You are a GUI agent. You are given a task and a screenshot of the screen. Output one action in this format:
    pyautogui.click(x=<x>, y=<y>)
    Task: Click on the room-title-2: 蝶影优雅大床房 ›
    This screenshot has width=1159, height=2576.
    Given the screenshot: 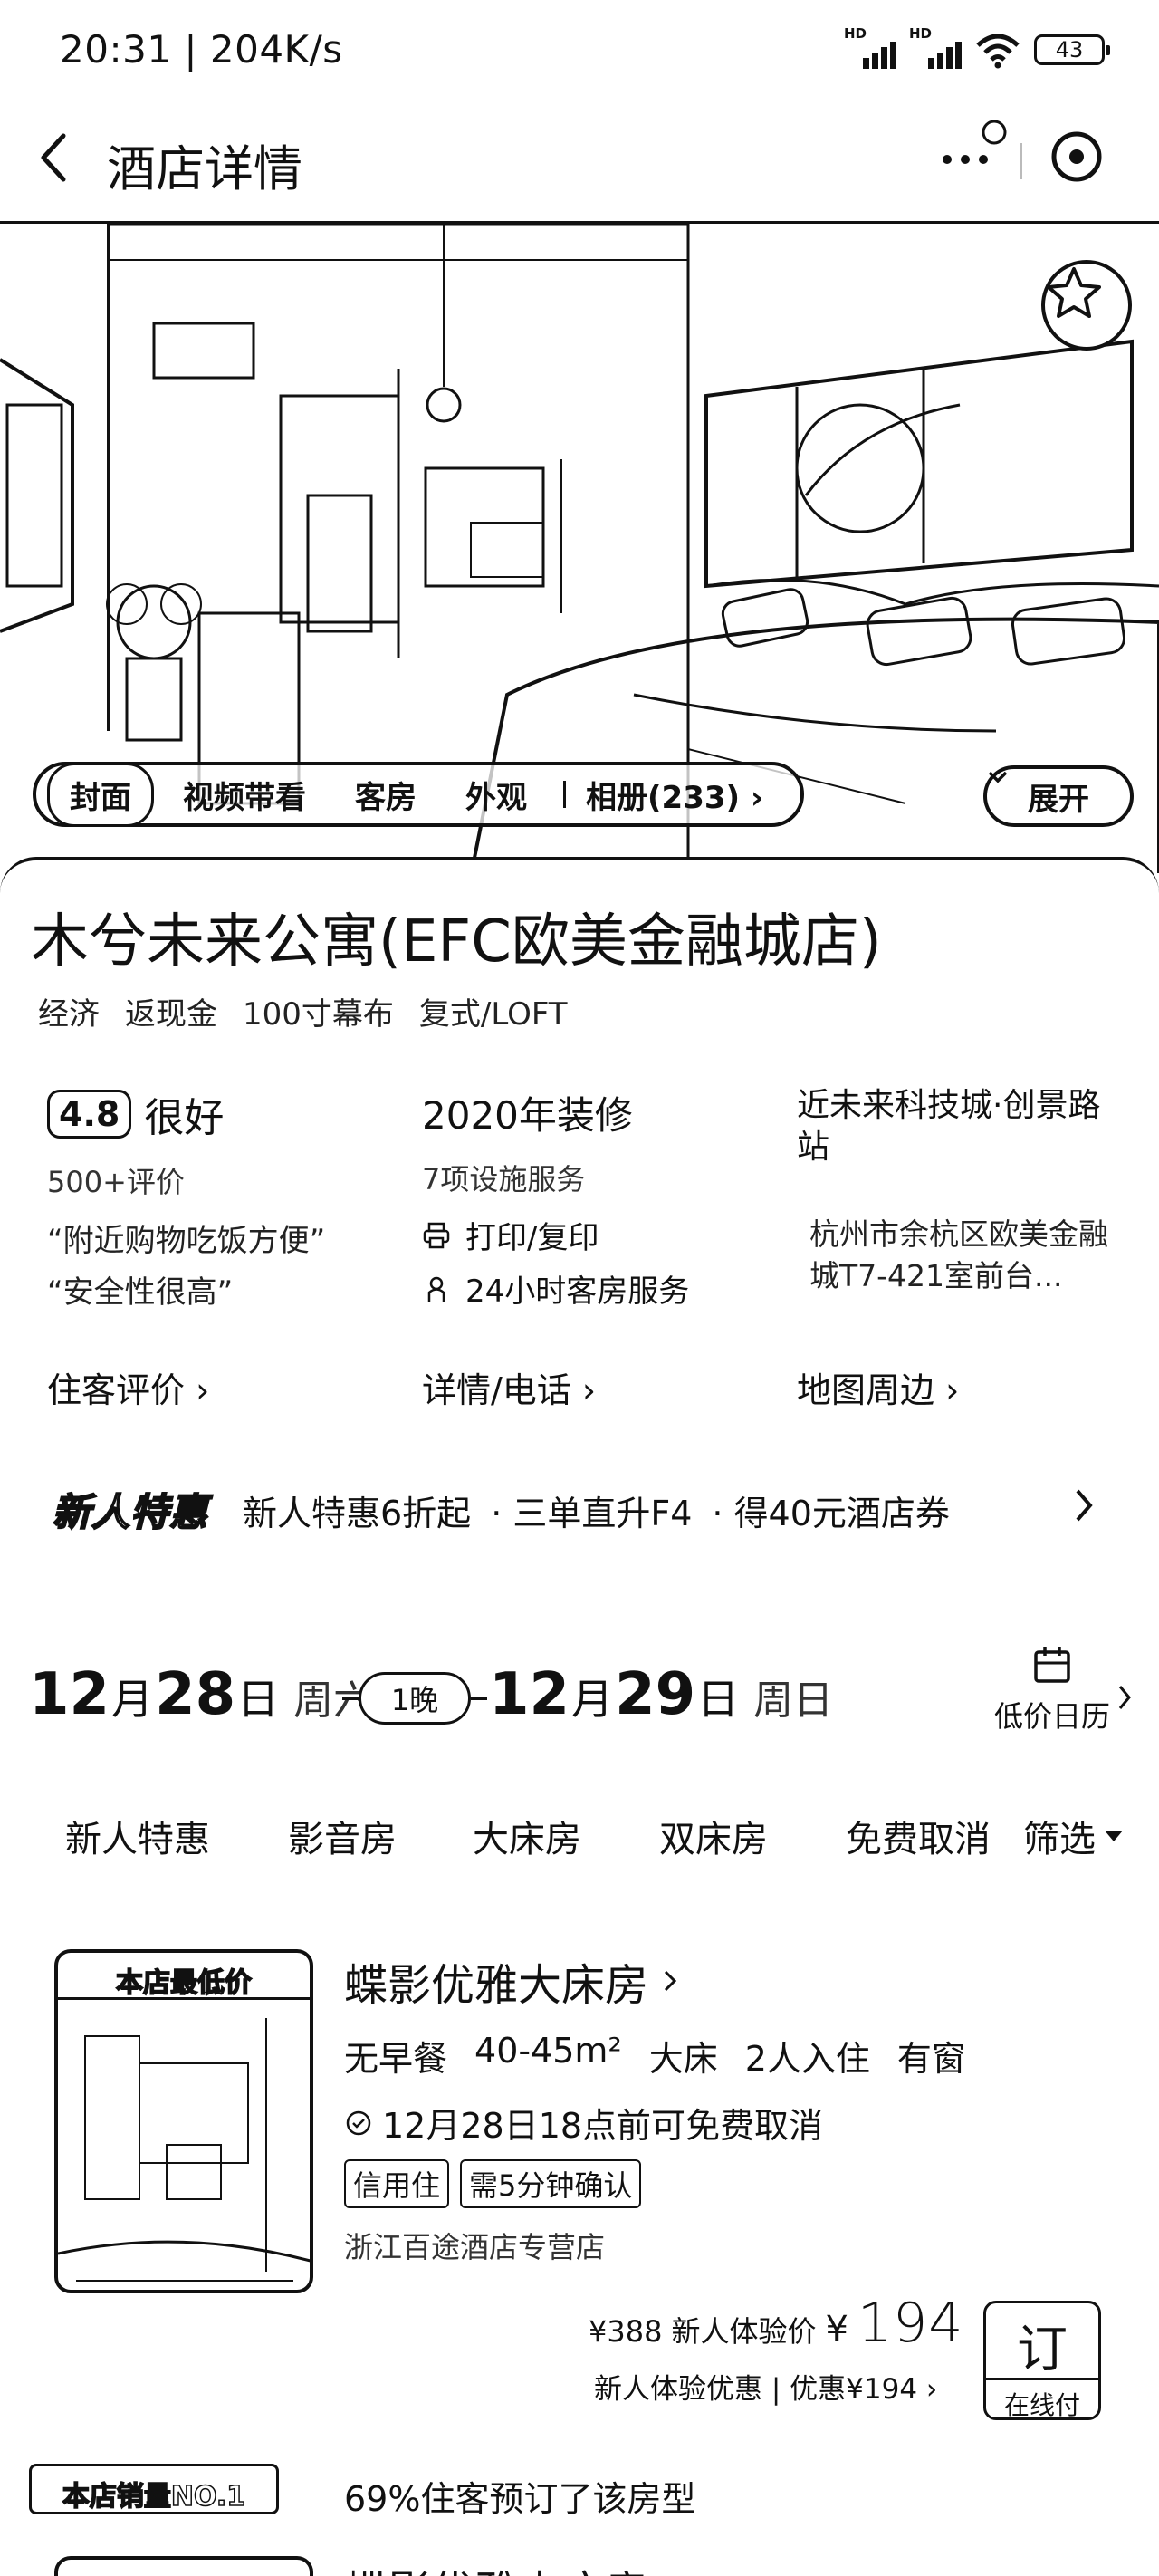 What is the action you would take?
    pyautogui.click(x=511, y=2566)
    